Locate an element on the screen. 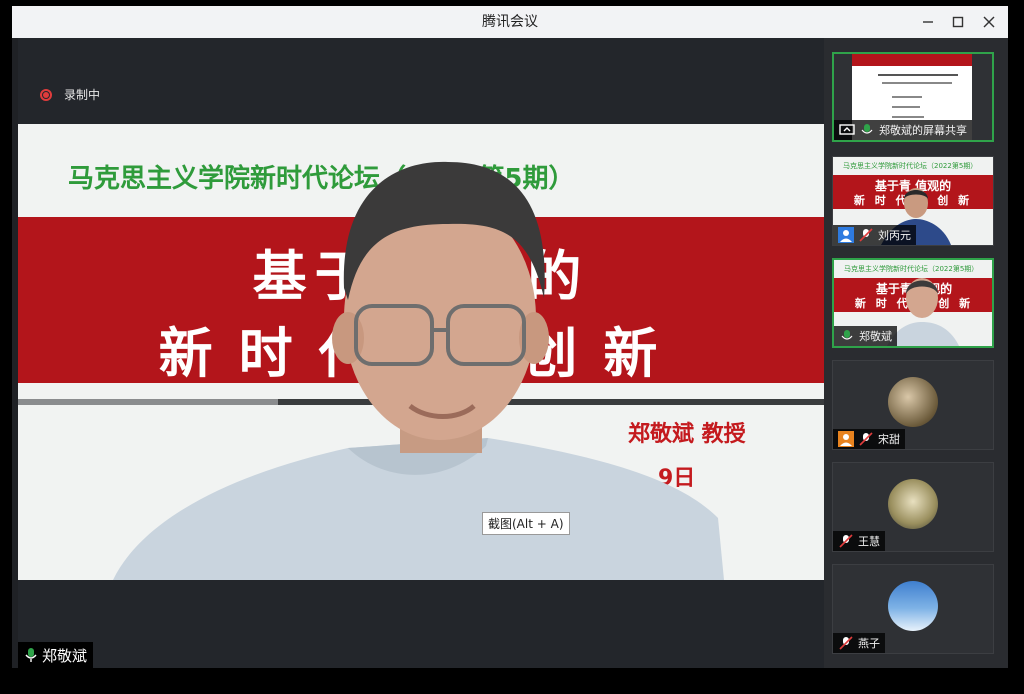 This screenshot has width=1024, height=694. tile-label: 郑敬斌 is located at coordinates (865, 336).